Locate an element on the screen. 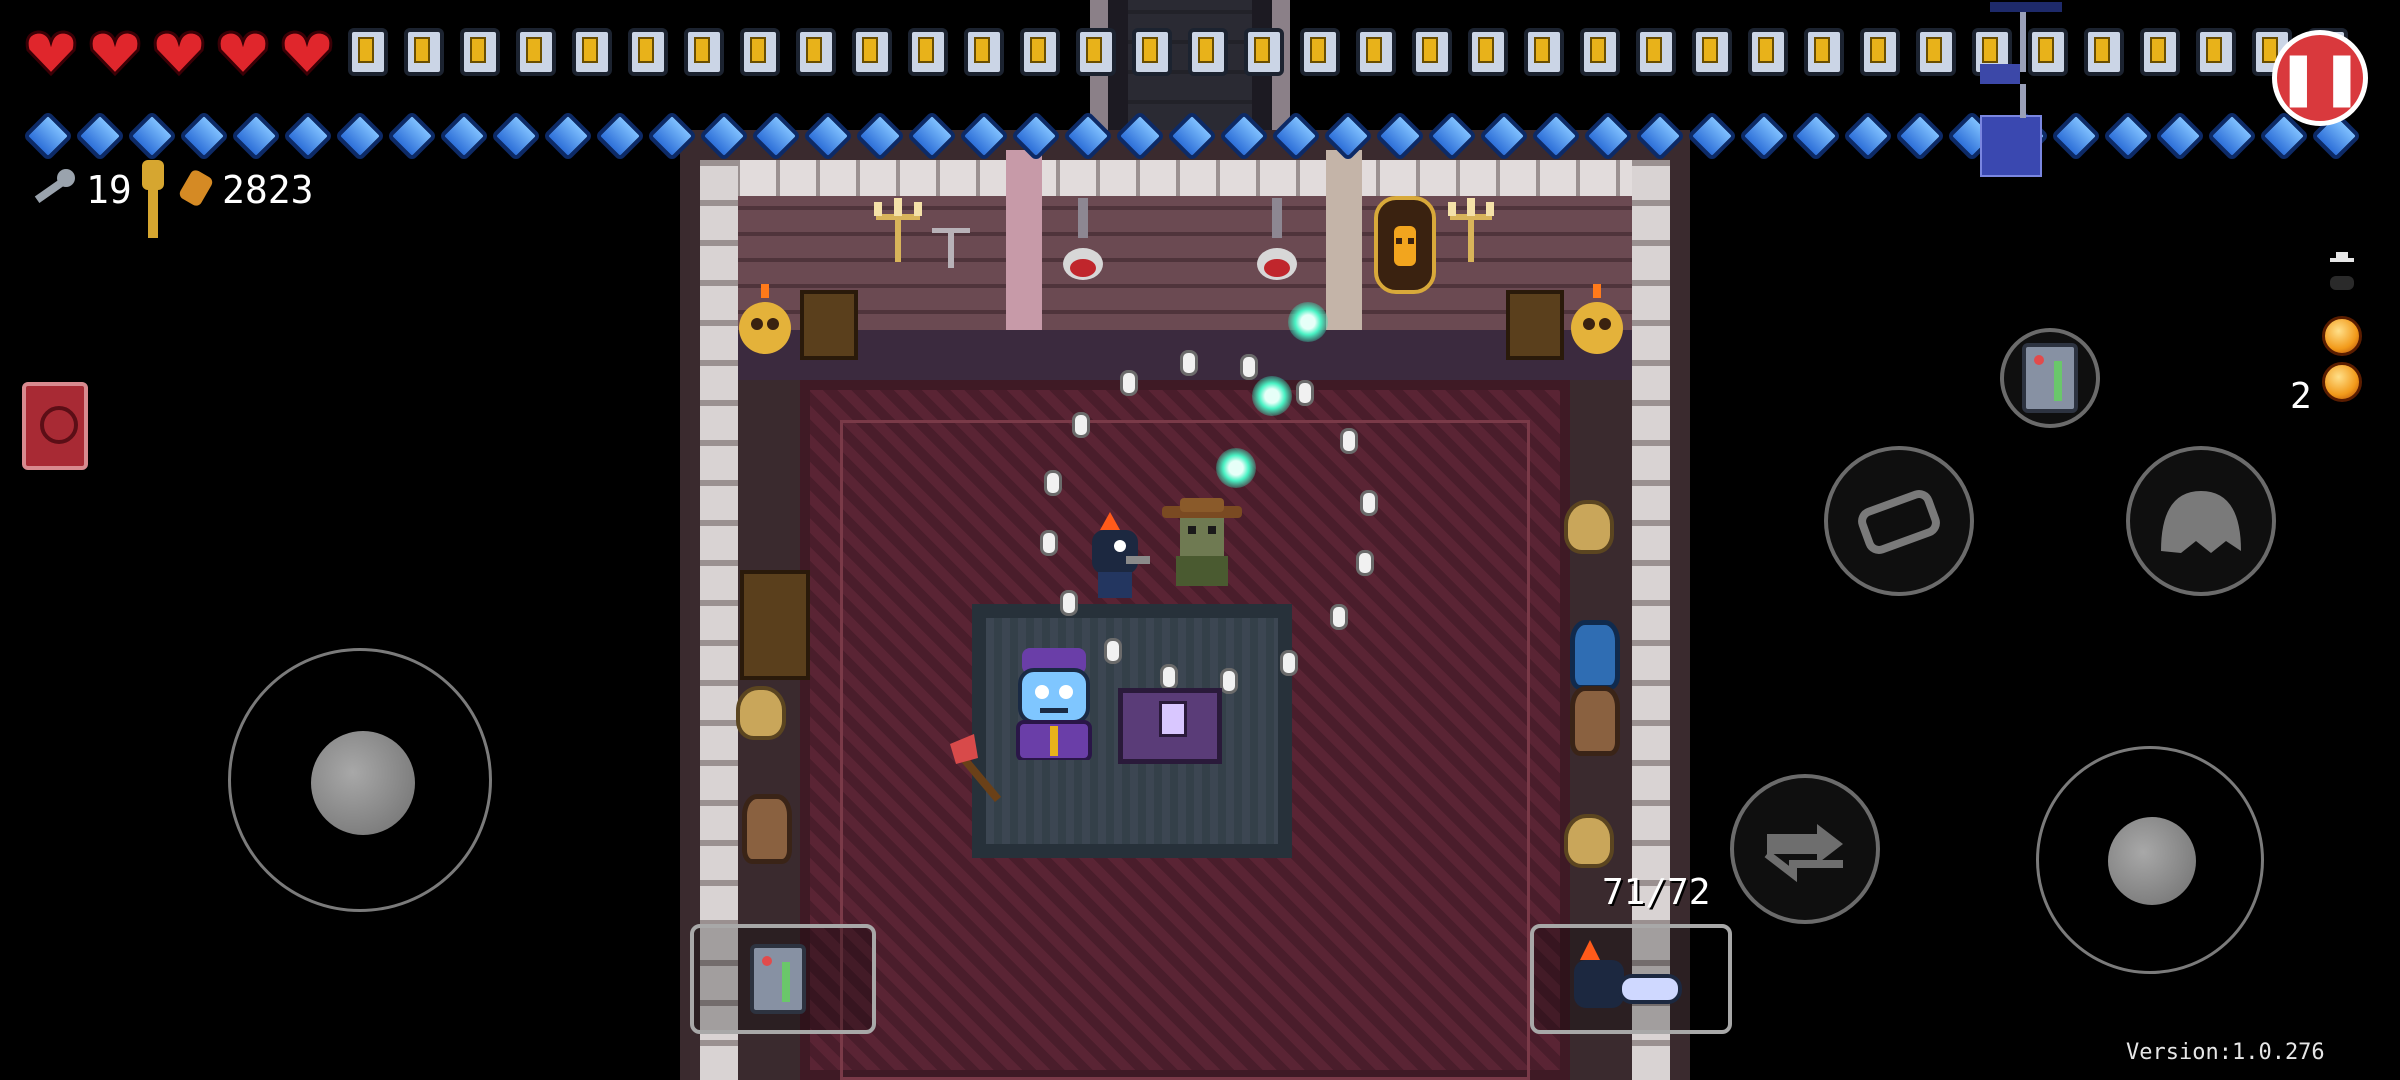 The image size is (2400, 1080). axe-item is located at coordinates (980, 769).